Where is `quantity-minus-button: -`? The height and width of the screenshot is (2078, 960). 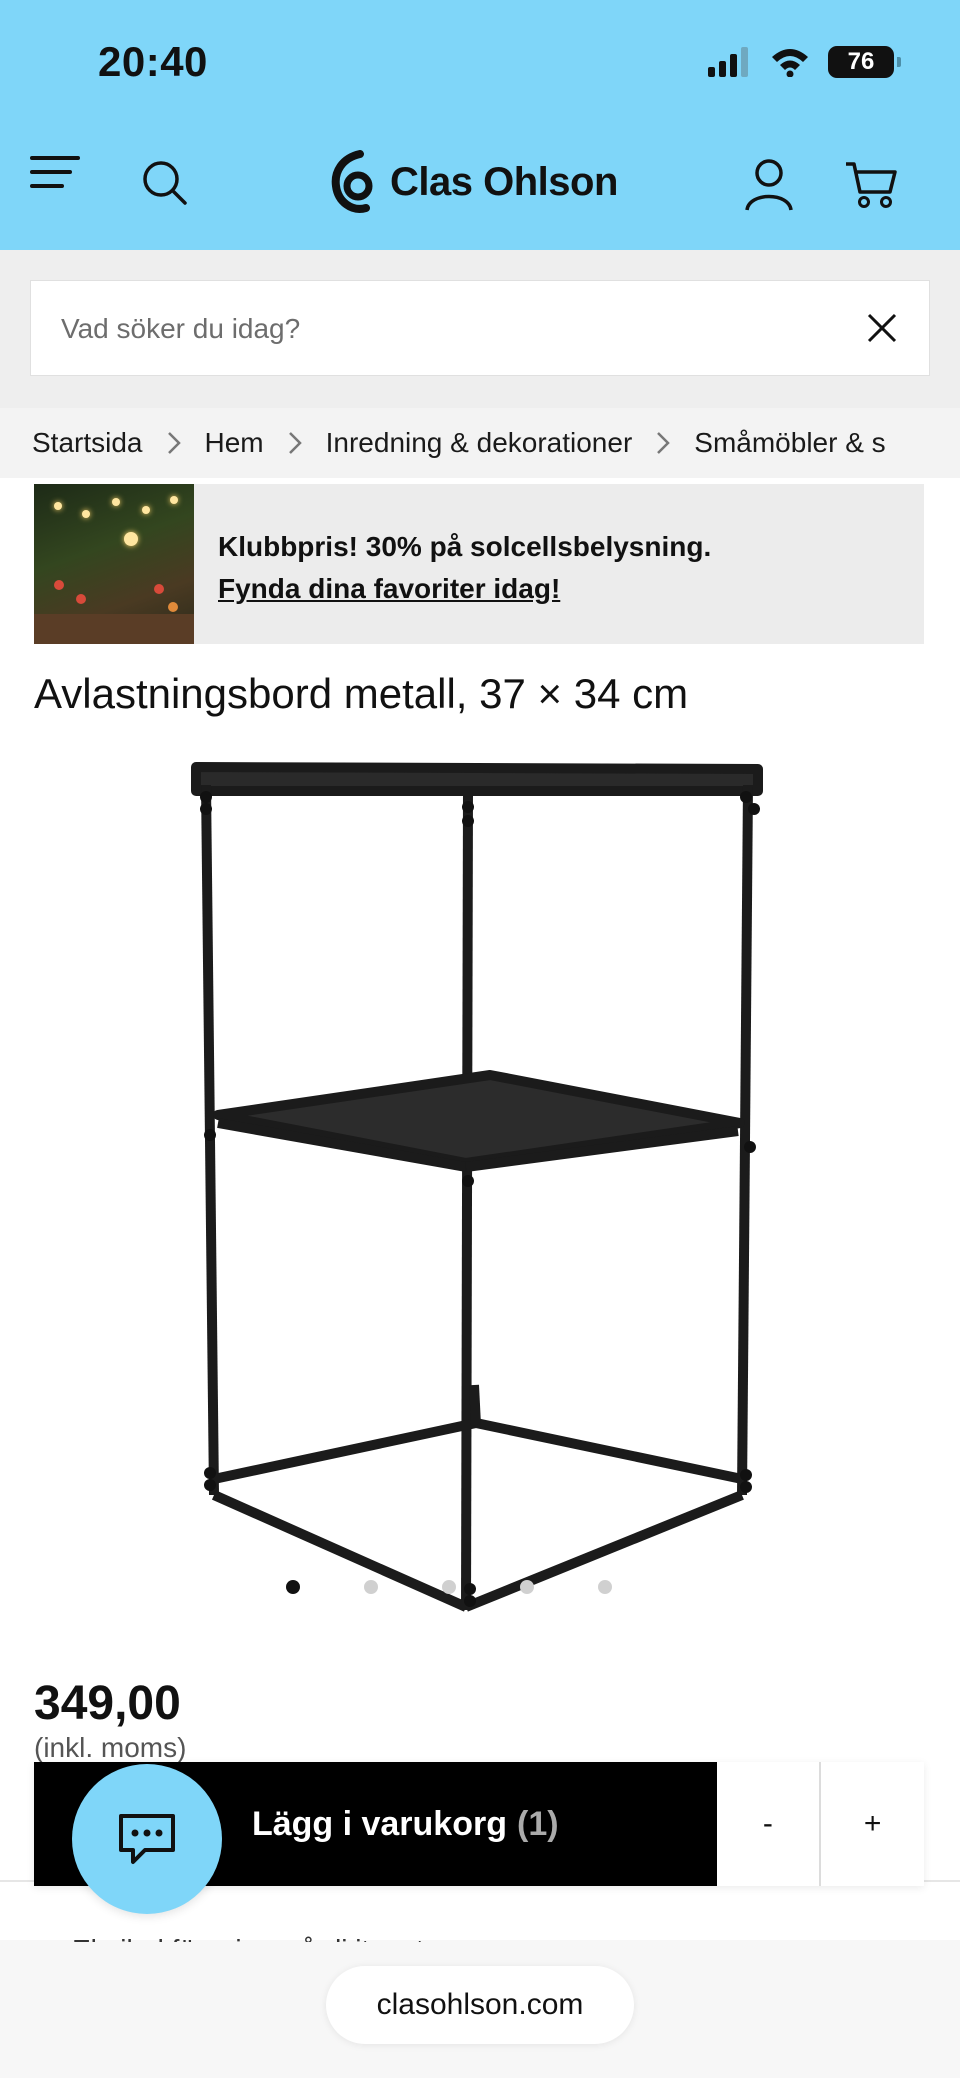
quantity-minus-button: - is located at coordinates (768, 1824).